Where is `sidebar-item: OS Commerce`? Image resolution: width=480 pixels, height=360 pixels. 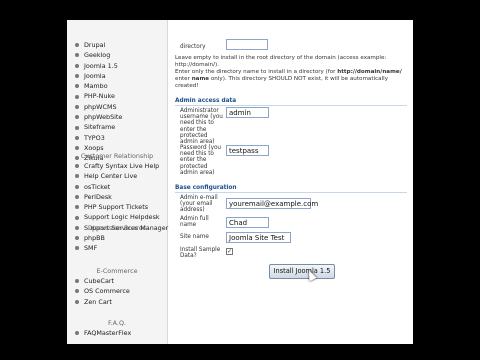
sidebar-item: OS Commerce is located at coordinates (117, 291).